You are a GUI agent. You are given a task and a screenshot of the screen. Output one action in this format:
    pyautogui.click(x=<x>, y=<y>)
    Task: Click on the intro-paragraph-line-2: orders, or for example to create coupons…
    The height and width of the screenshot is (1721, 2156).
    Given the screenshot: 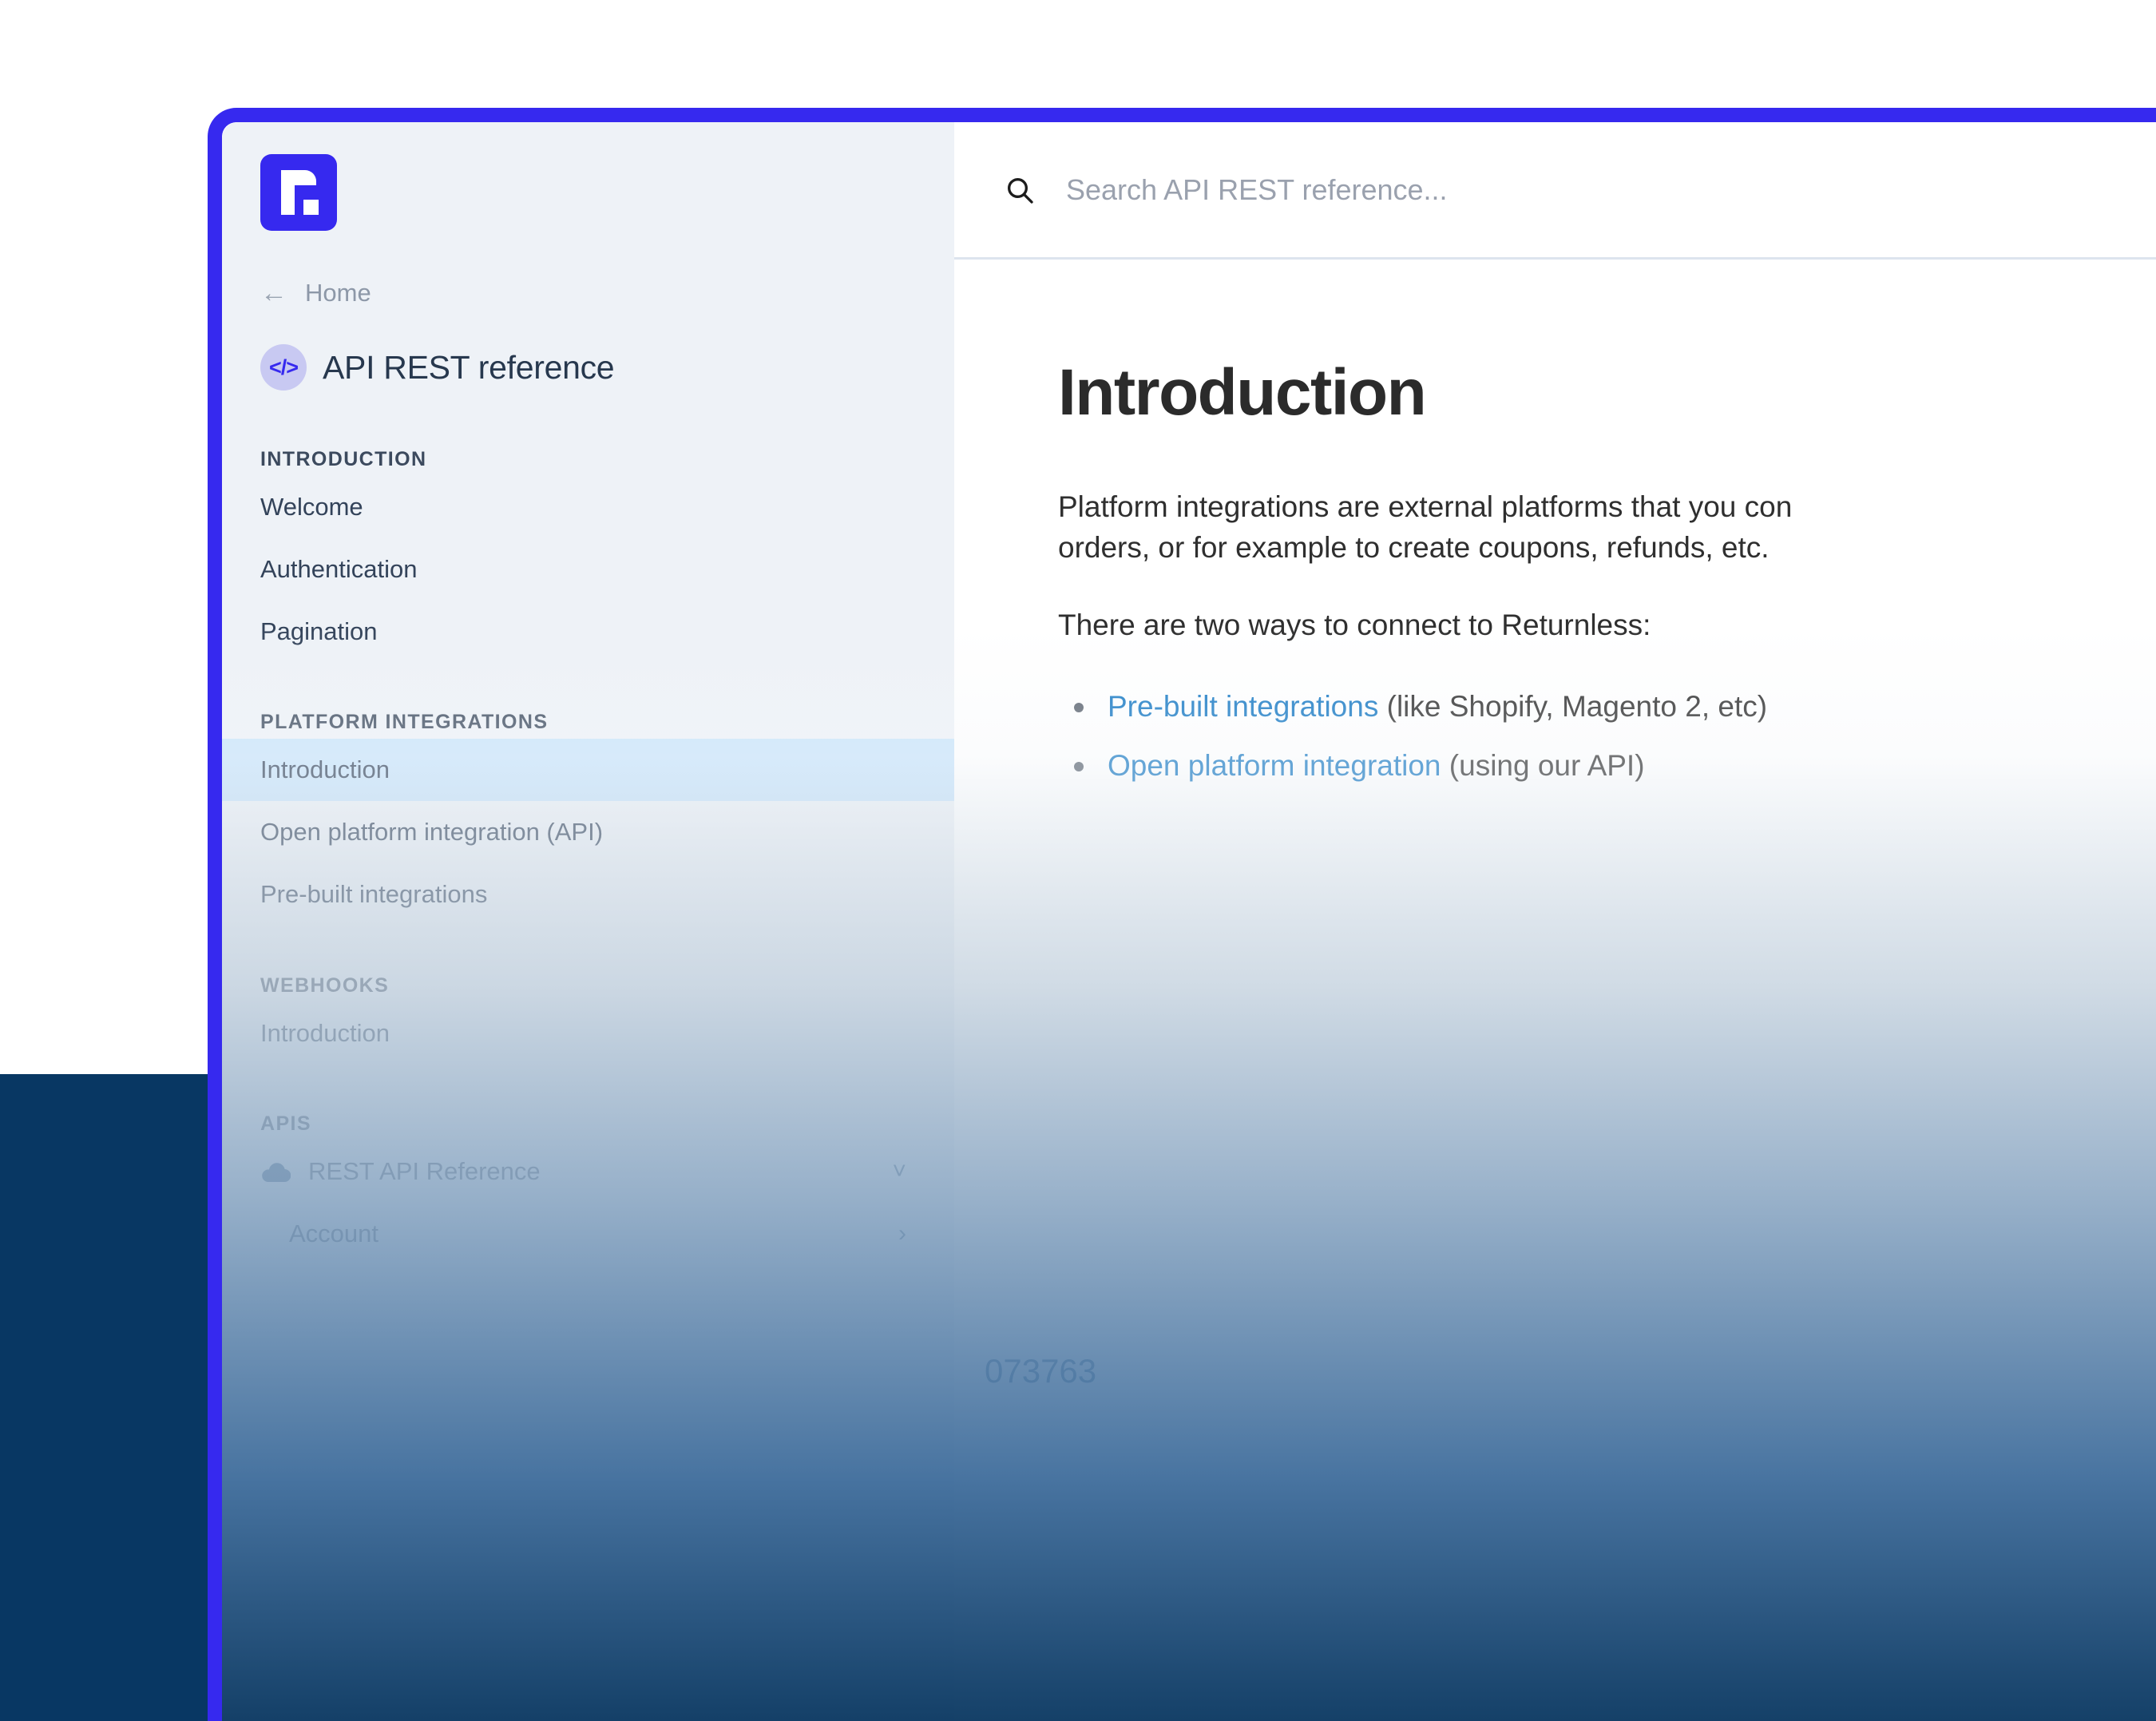 What is the action you would take?
    pyautogui.click(x=1414, y=548)
    